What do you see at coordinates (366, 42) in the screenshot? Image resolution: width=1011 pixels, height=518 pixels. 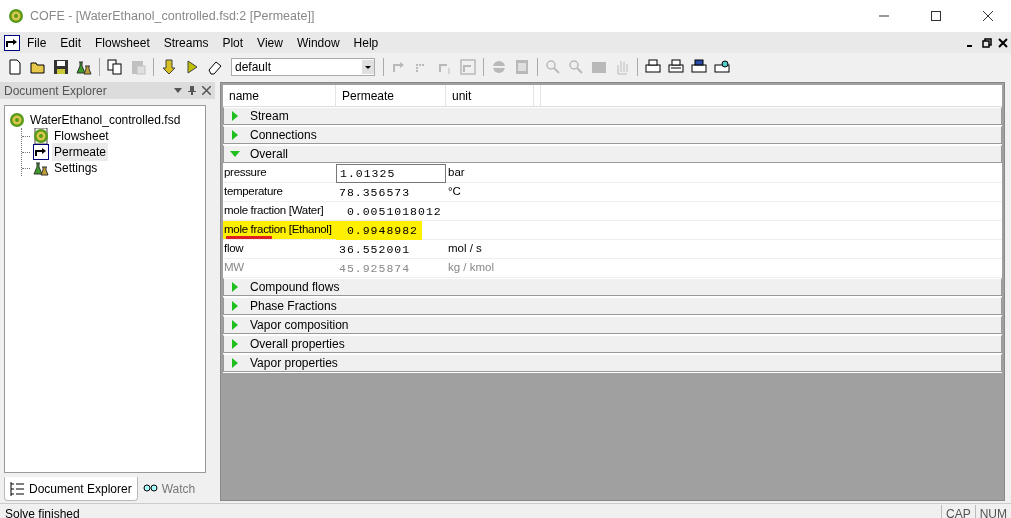 I see `menu-item: Help` at bounding box center [366, 42].